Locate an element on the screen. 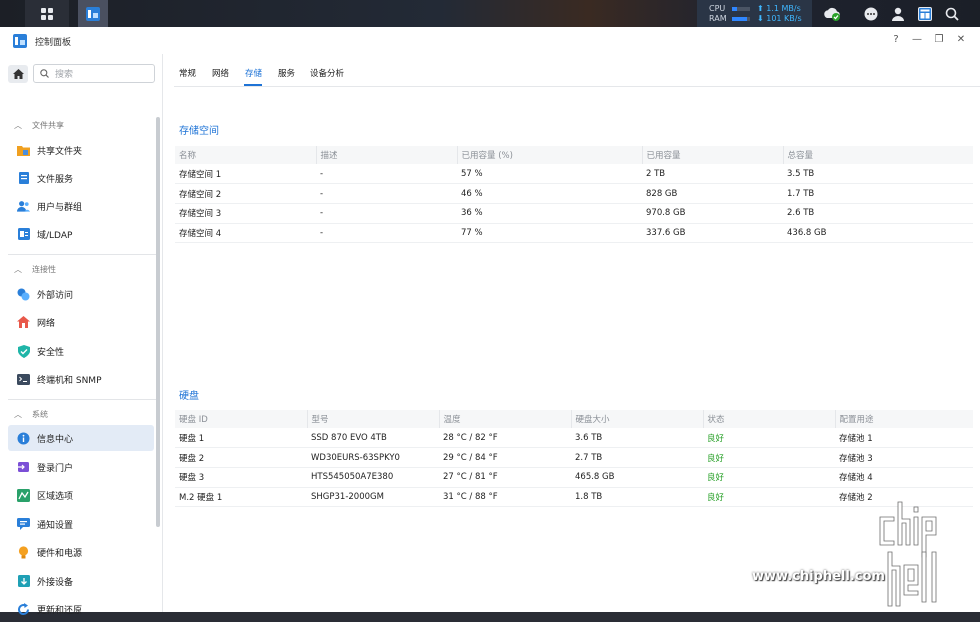 The image size is (980, 622). control-panel-icon is located at coordinates (93, 13).